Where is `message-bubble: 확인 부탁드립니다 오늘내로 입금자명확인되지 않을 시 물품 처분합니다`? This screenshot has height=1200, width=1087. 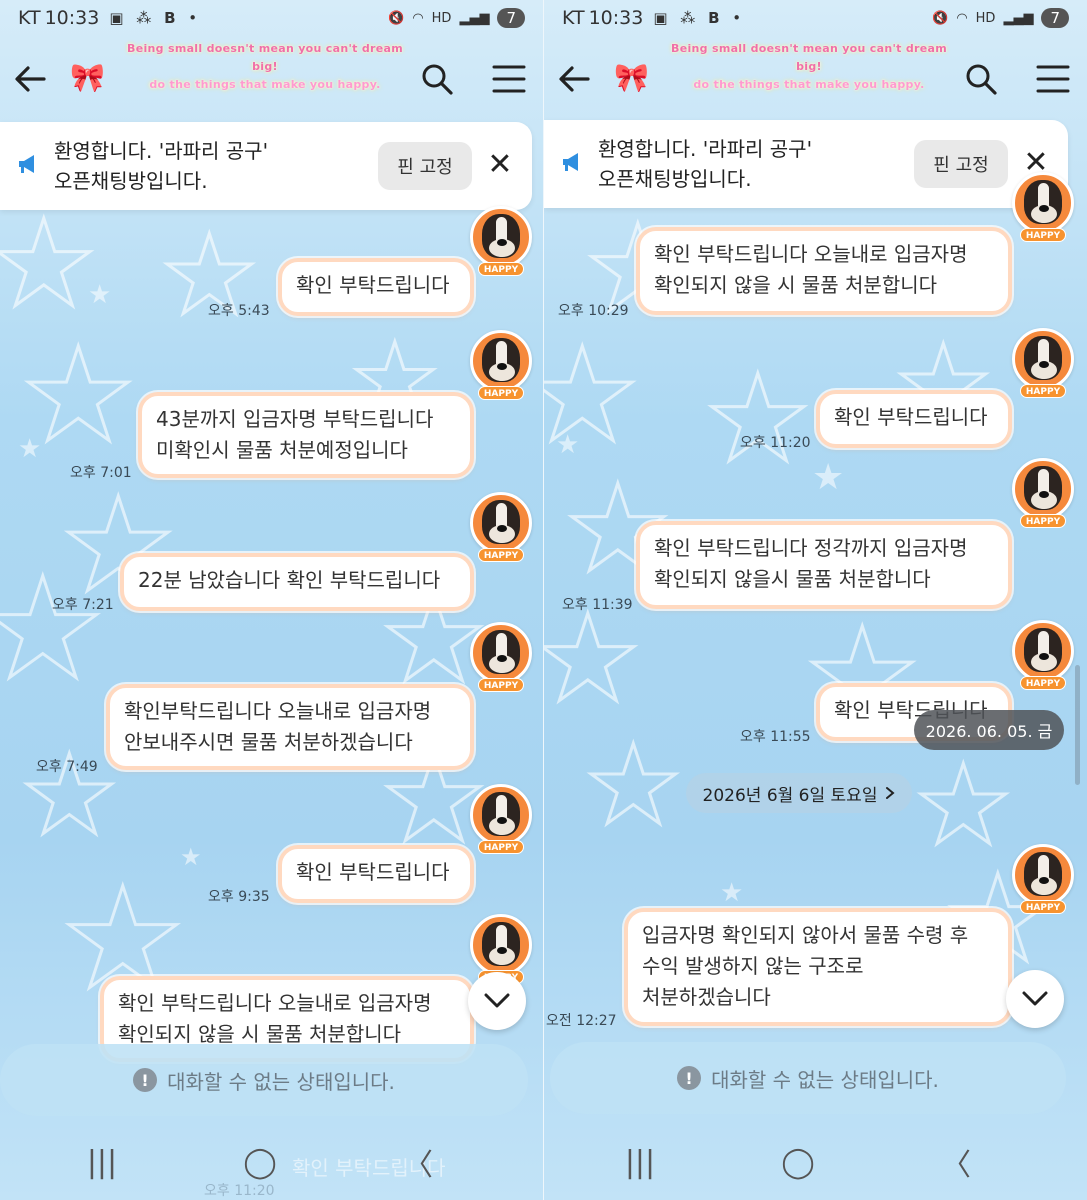 message-bubble: 확인 부탁드립니다 오늘내로 입금자명확인되지 않을 시 물품 처분합니다 is located at coordinates (824, 271).